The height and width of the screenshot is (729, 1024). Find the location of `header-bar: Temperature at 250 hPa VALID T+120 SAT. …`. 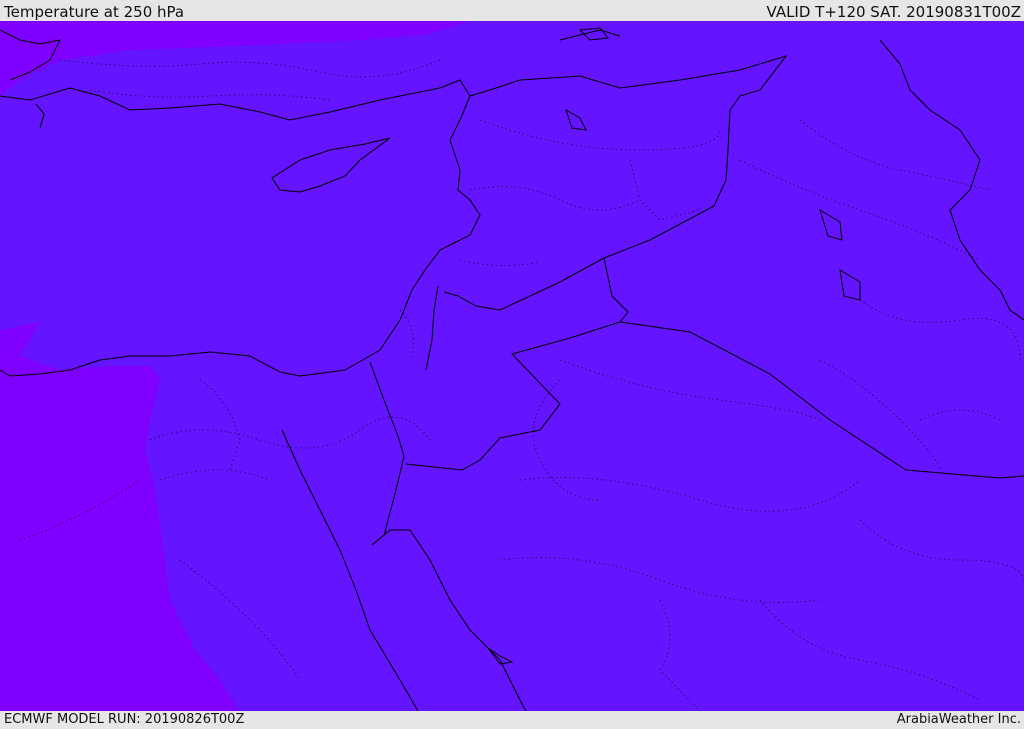

header-bar: Temperature at 250 hPa VALID T+120 SAT. … is located at coordinates (512, 10).